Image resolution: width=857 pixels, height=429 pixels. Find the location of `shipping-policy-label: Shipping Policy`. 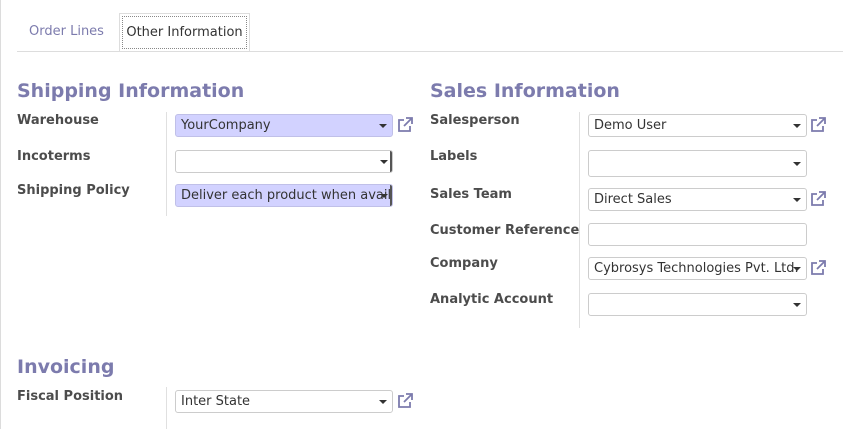

shipping-policy-label: Shipping Policy is located at coordinates (73, 190).